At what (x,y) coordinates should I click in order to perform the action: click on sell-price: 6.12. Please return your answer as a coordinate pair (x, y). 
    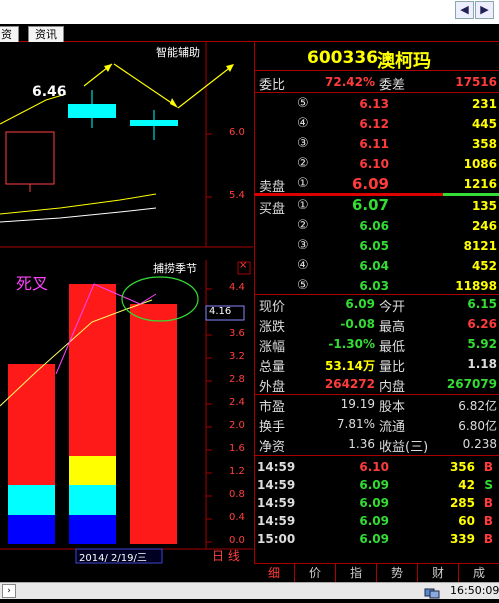
    Looking at the image, I should click on (374, 124).